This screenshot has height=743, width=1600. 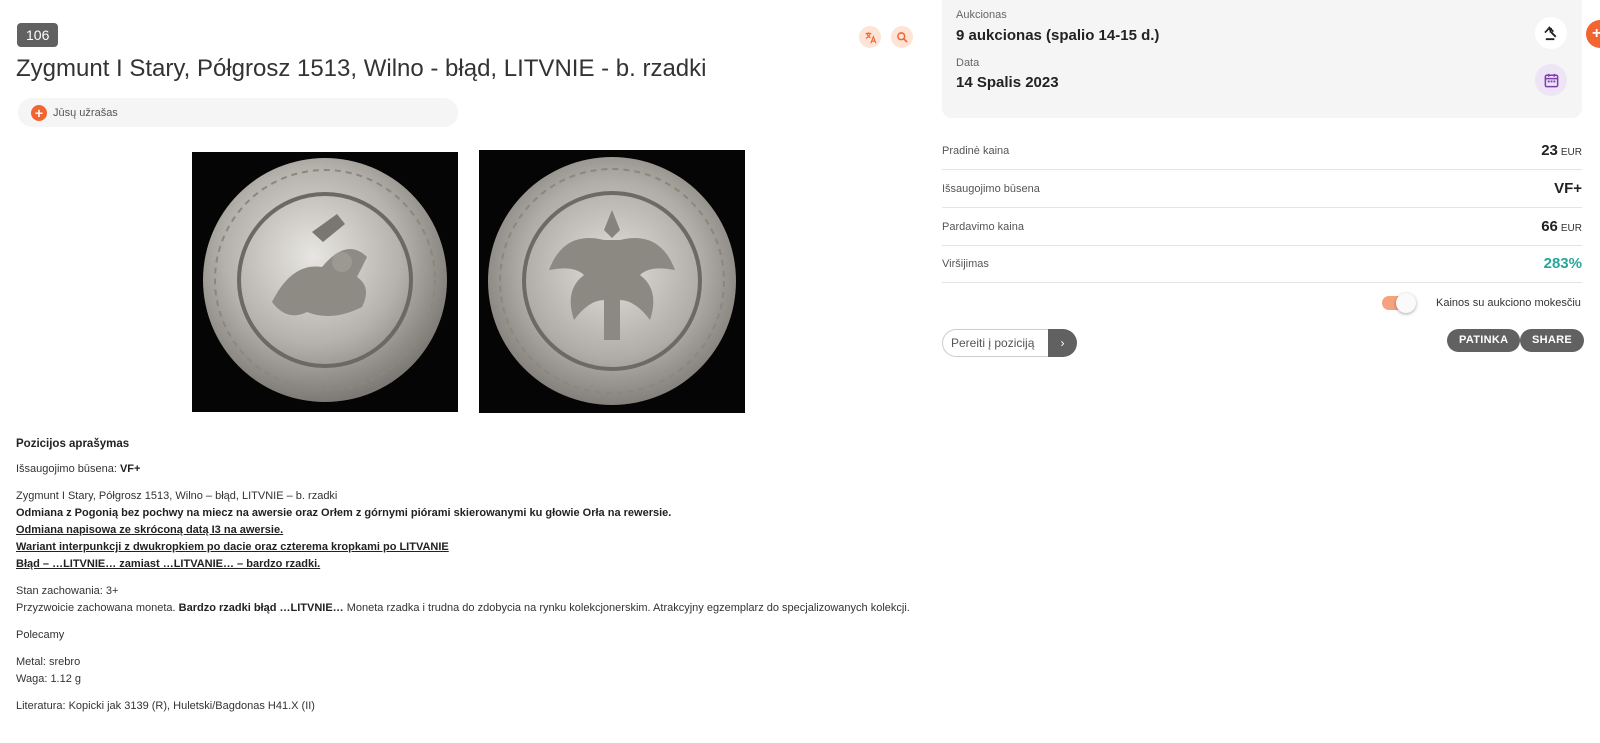 What do you see at coordinates (49, 679) in the screenshot?
I see `weight-line: Waga: 1.12 g` at bounding box center [49, 679].